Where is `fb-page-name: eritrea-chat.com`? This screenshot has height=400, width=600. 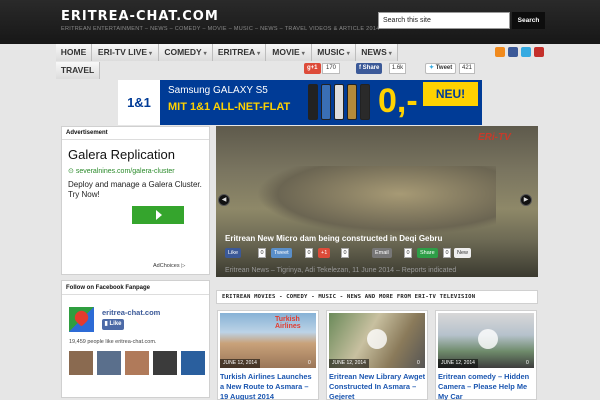 fb-page-name: eritrea-chat.com is located at coordinates (131, 312).